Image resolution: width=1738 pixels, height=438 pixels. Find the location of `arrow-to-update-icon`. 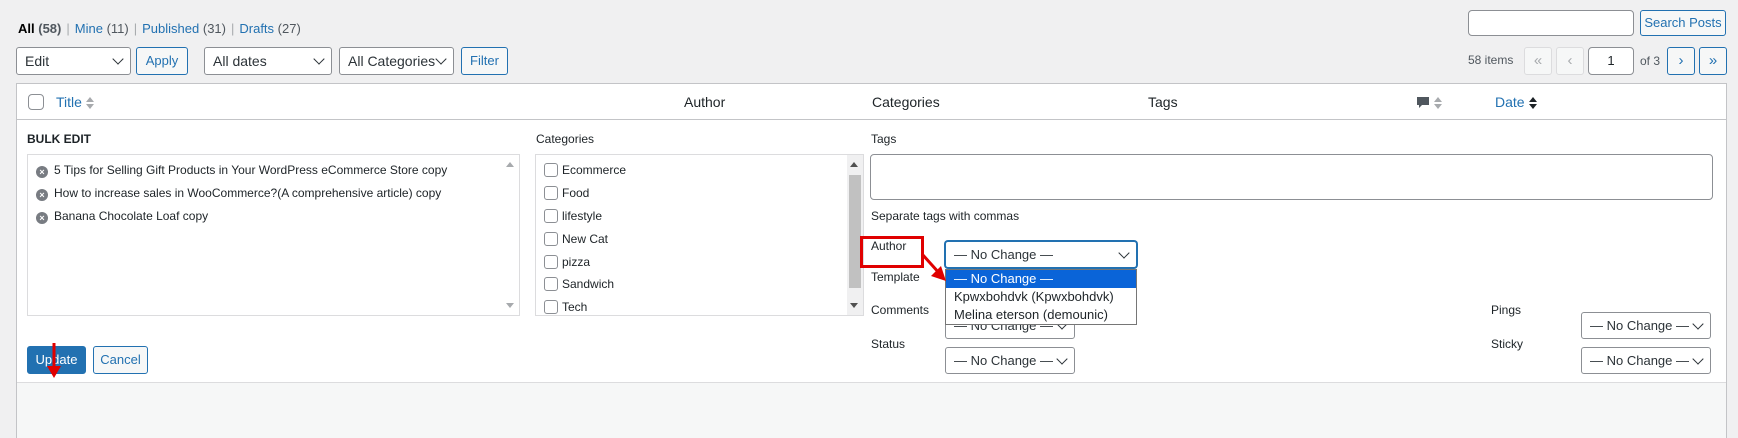

arrow-to-update-icon is located at coordinates (54, 360).